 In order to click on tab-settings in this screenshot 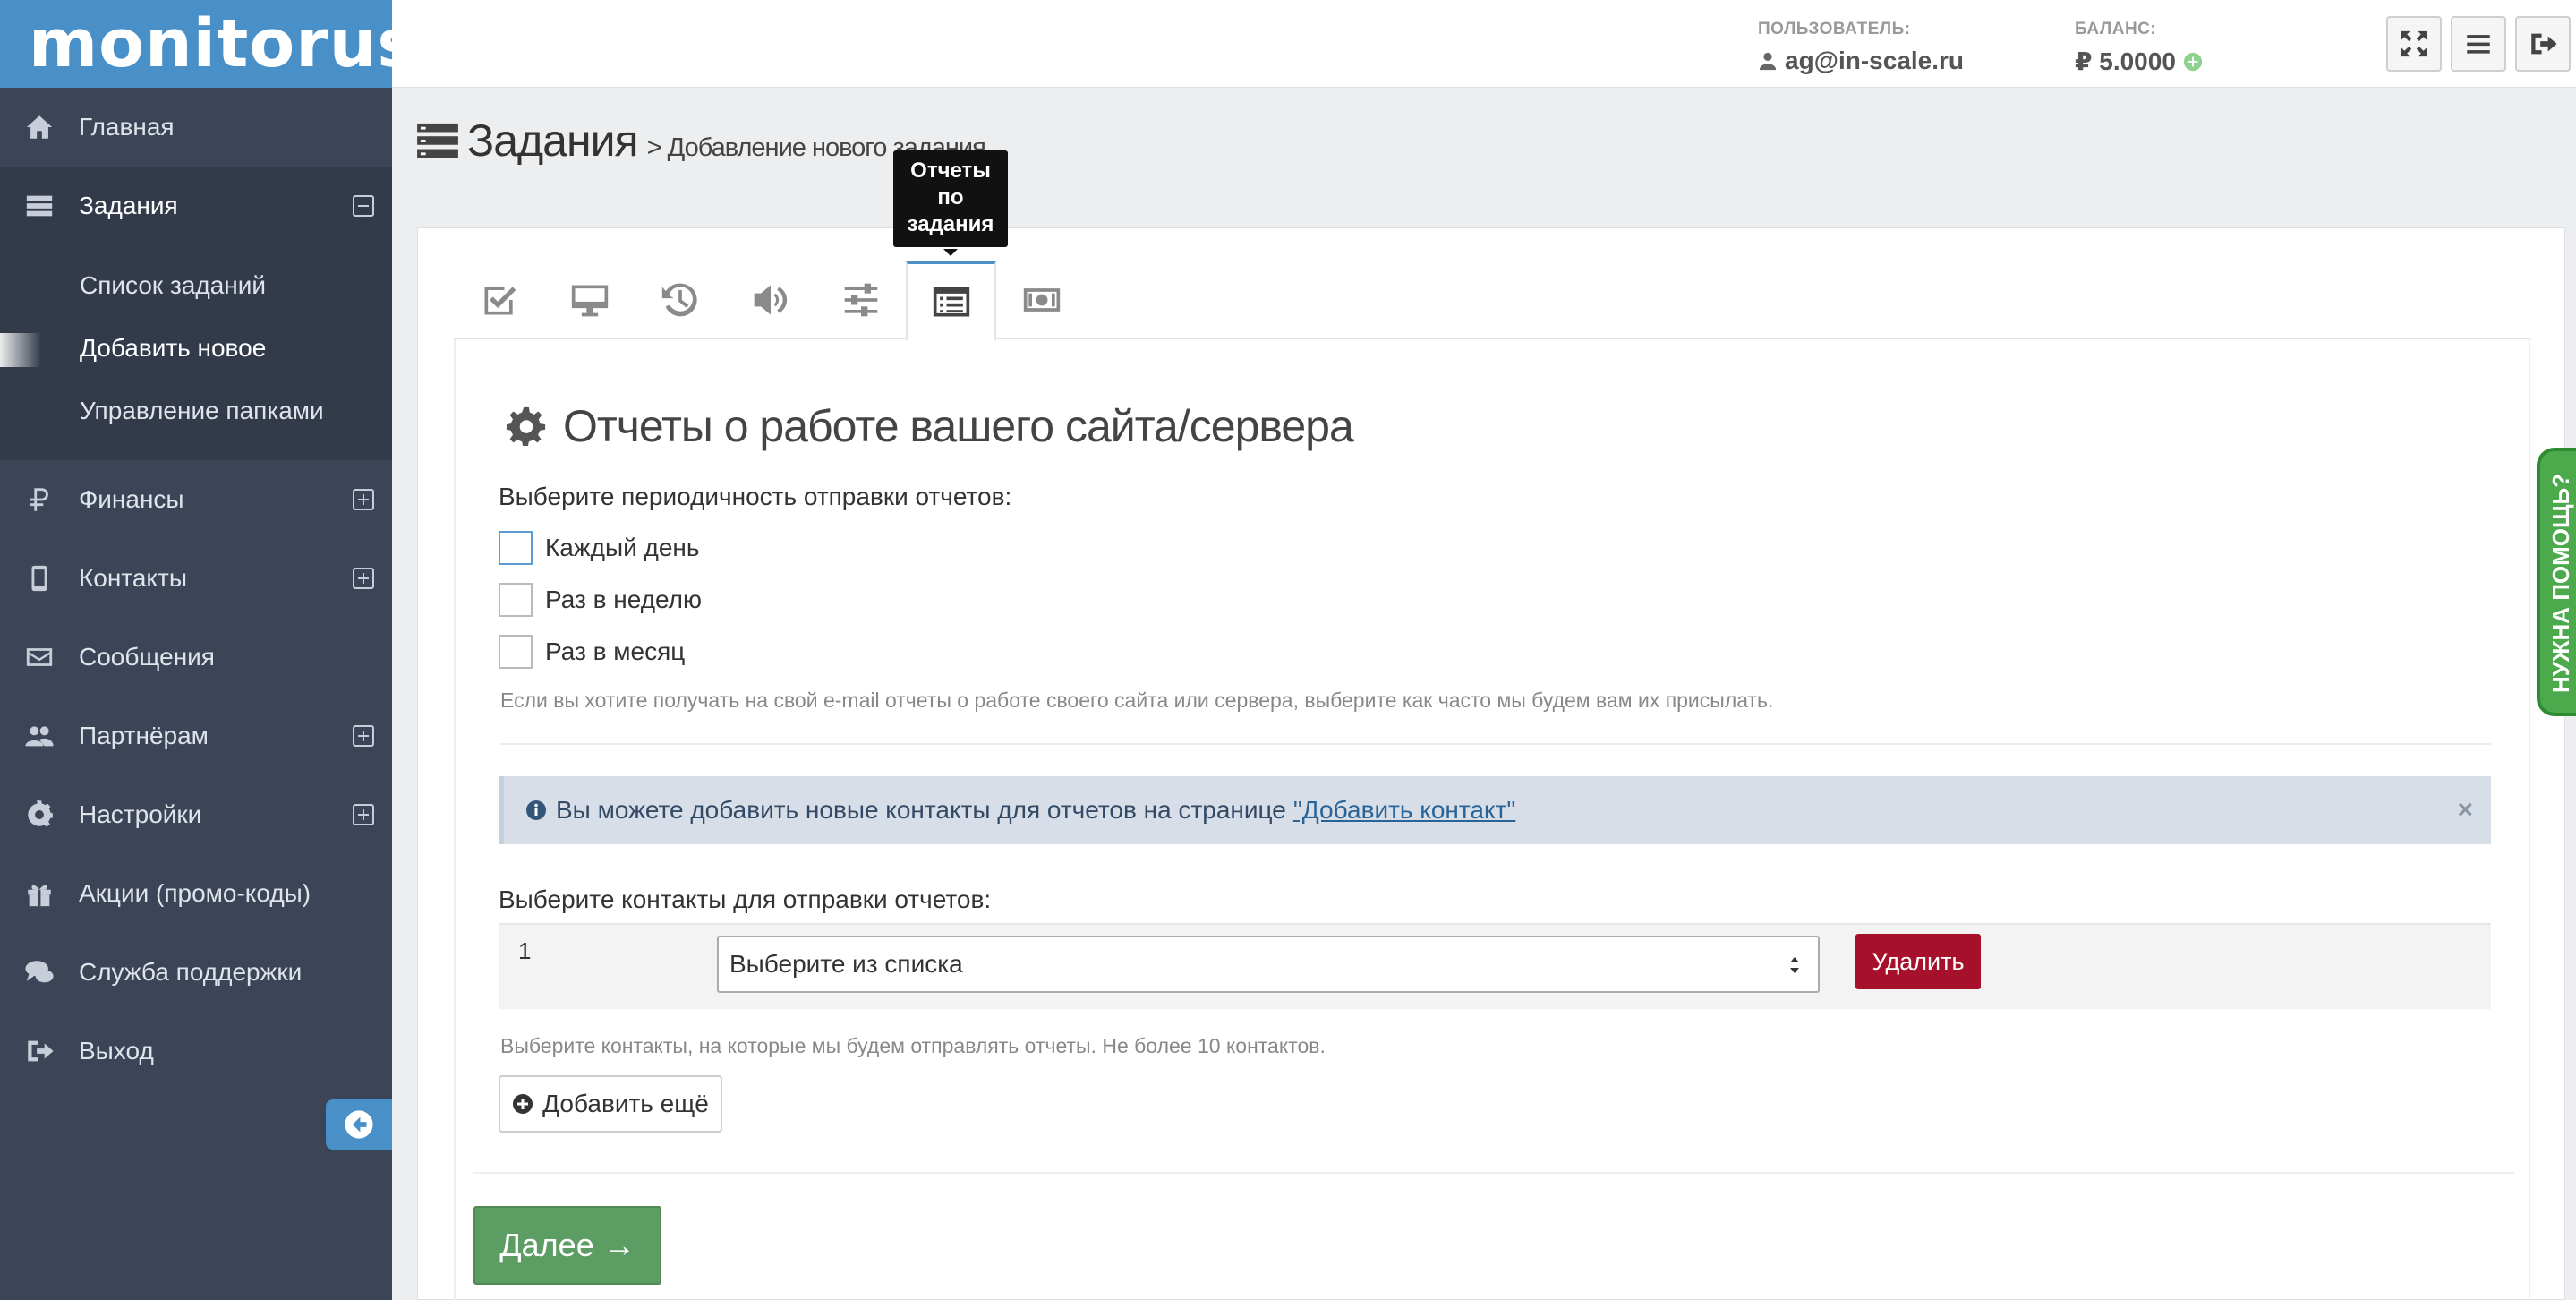, I will do `click(860, 300)`.